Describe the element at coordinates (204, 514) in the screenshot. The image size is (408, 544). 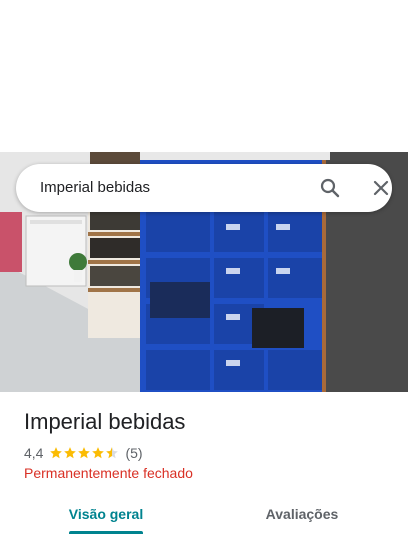
I see `tab-bar: Visão geral Avaliações` at that location.